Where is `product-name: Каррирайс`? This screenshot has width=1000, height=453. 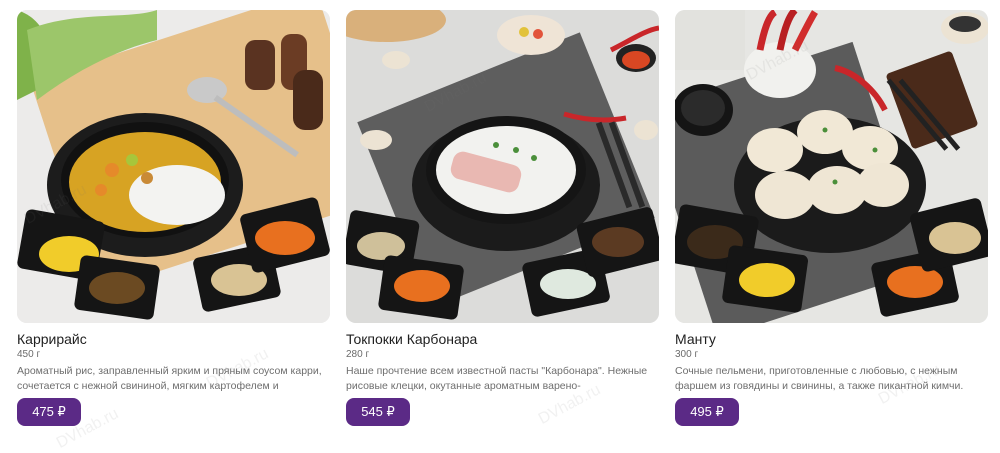
product-name: Каррирайс is located at coordinates (173, 339).